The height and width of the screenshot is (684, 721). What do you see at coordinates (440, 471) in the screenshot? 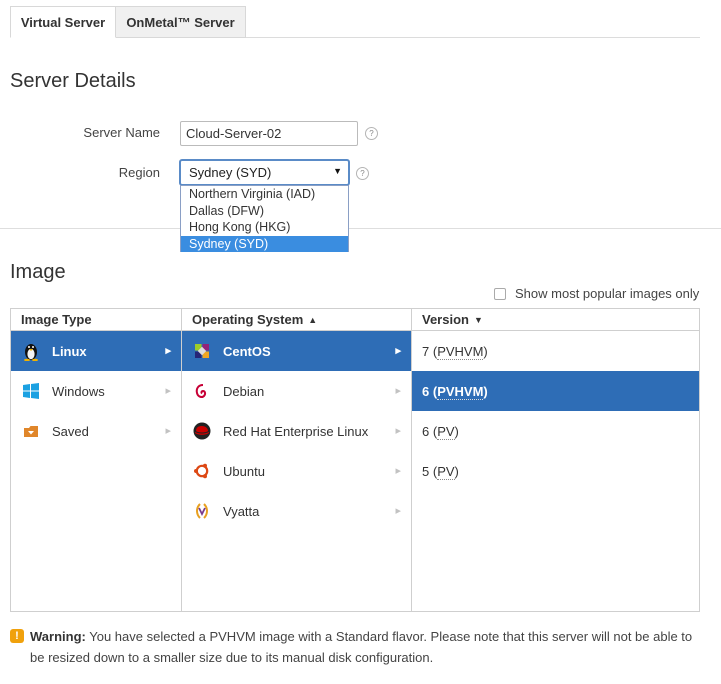
I see `version-label: 5 (PV)` at bounding box center [440, 471].